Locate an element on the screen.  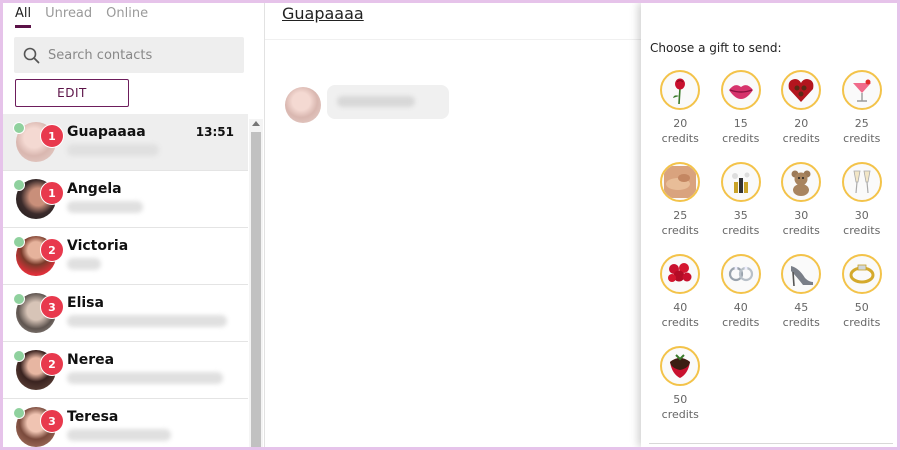
high-heels-icon is located at coordinates (801, 274).